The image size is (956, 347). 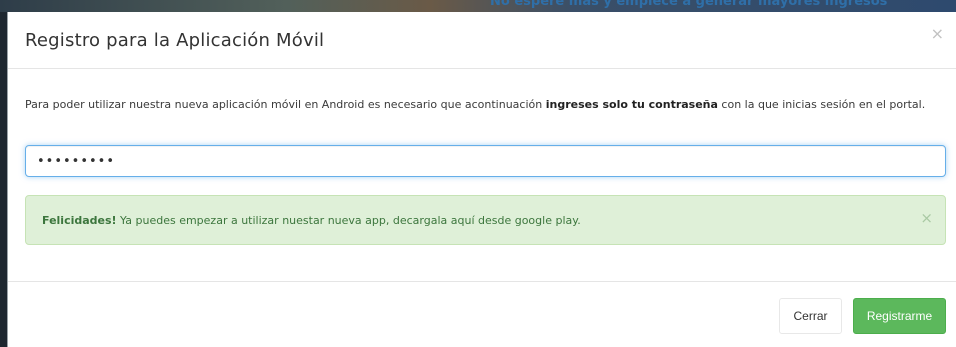 What do you see at coordinates (810, 316) in the screenshot?
I see `close-button: Cerrar` at bounding box center [810, 316].